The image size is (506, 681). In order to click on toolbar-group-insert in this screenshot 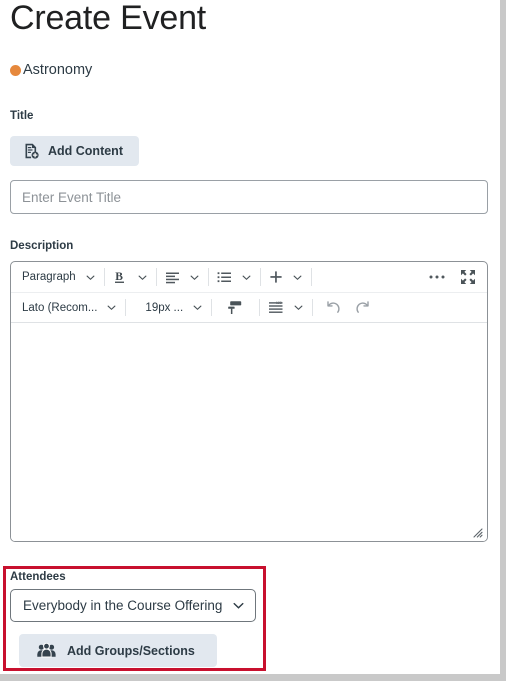, I will do `click(285, 277)`.